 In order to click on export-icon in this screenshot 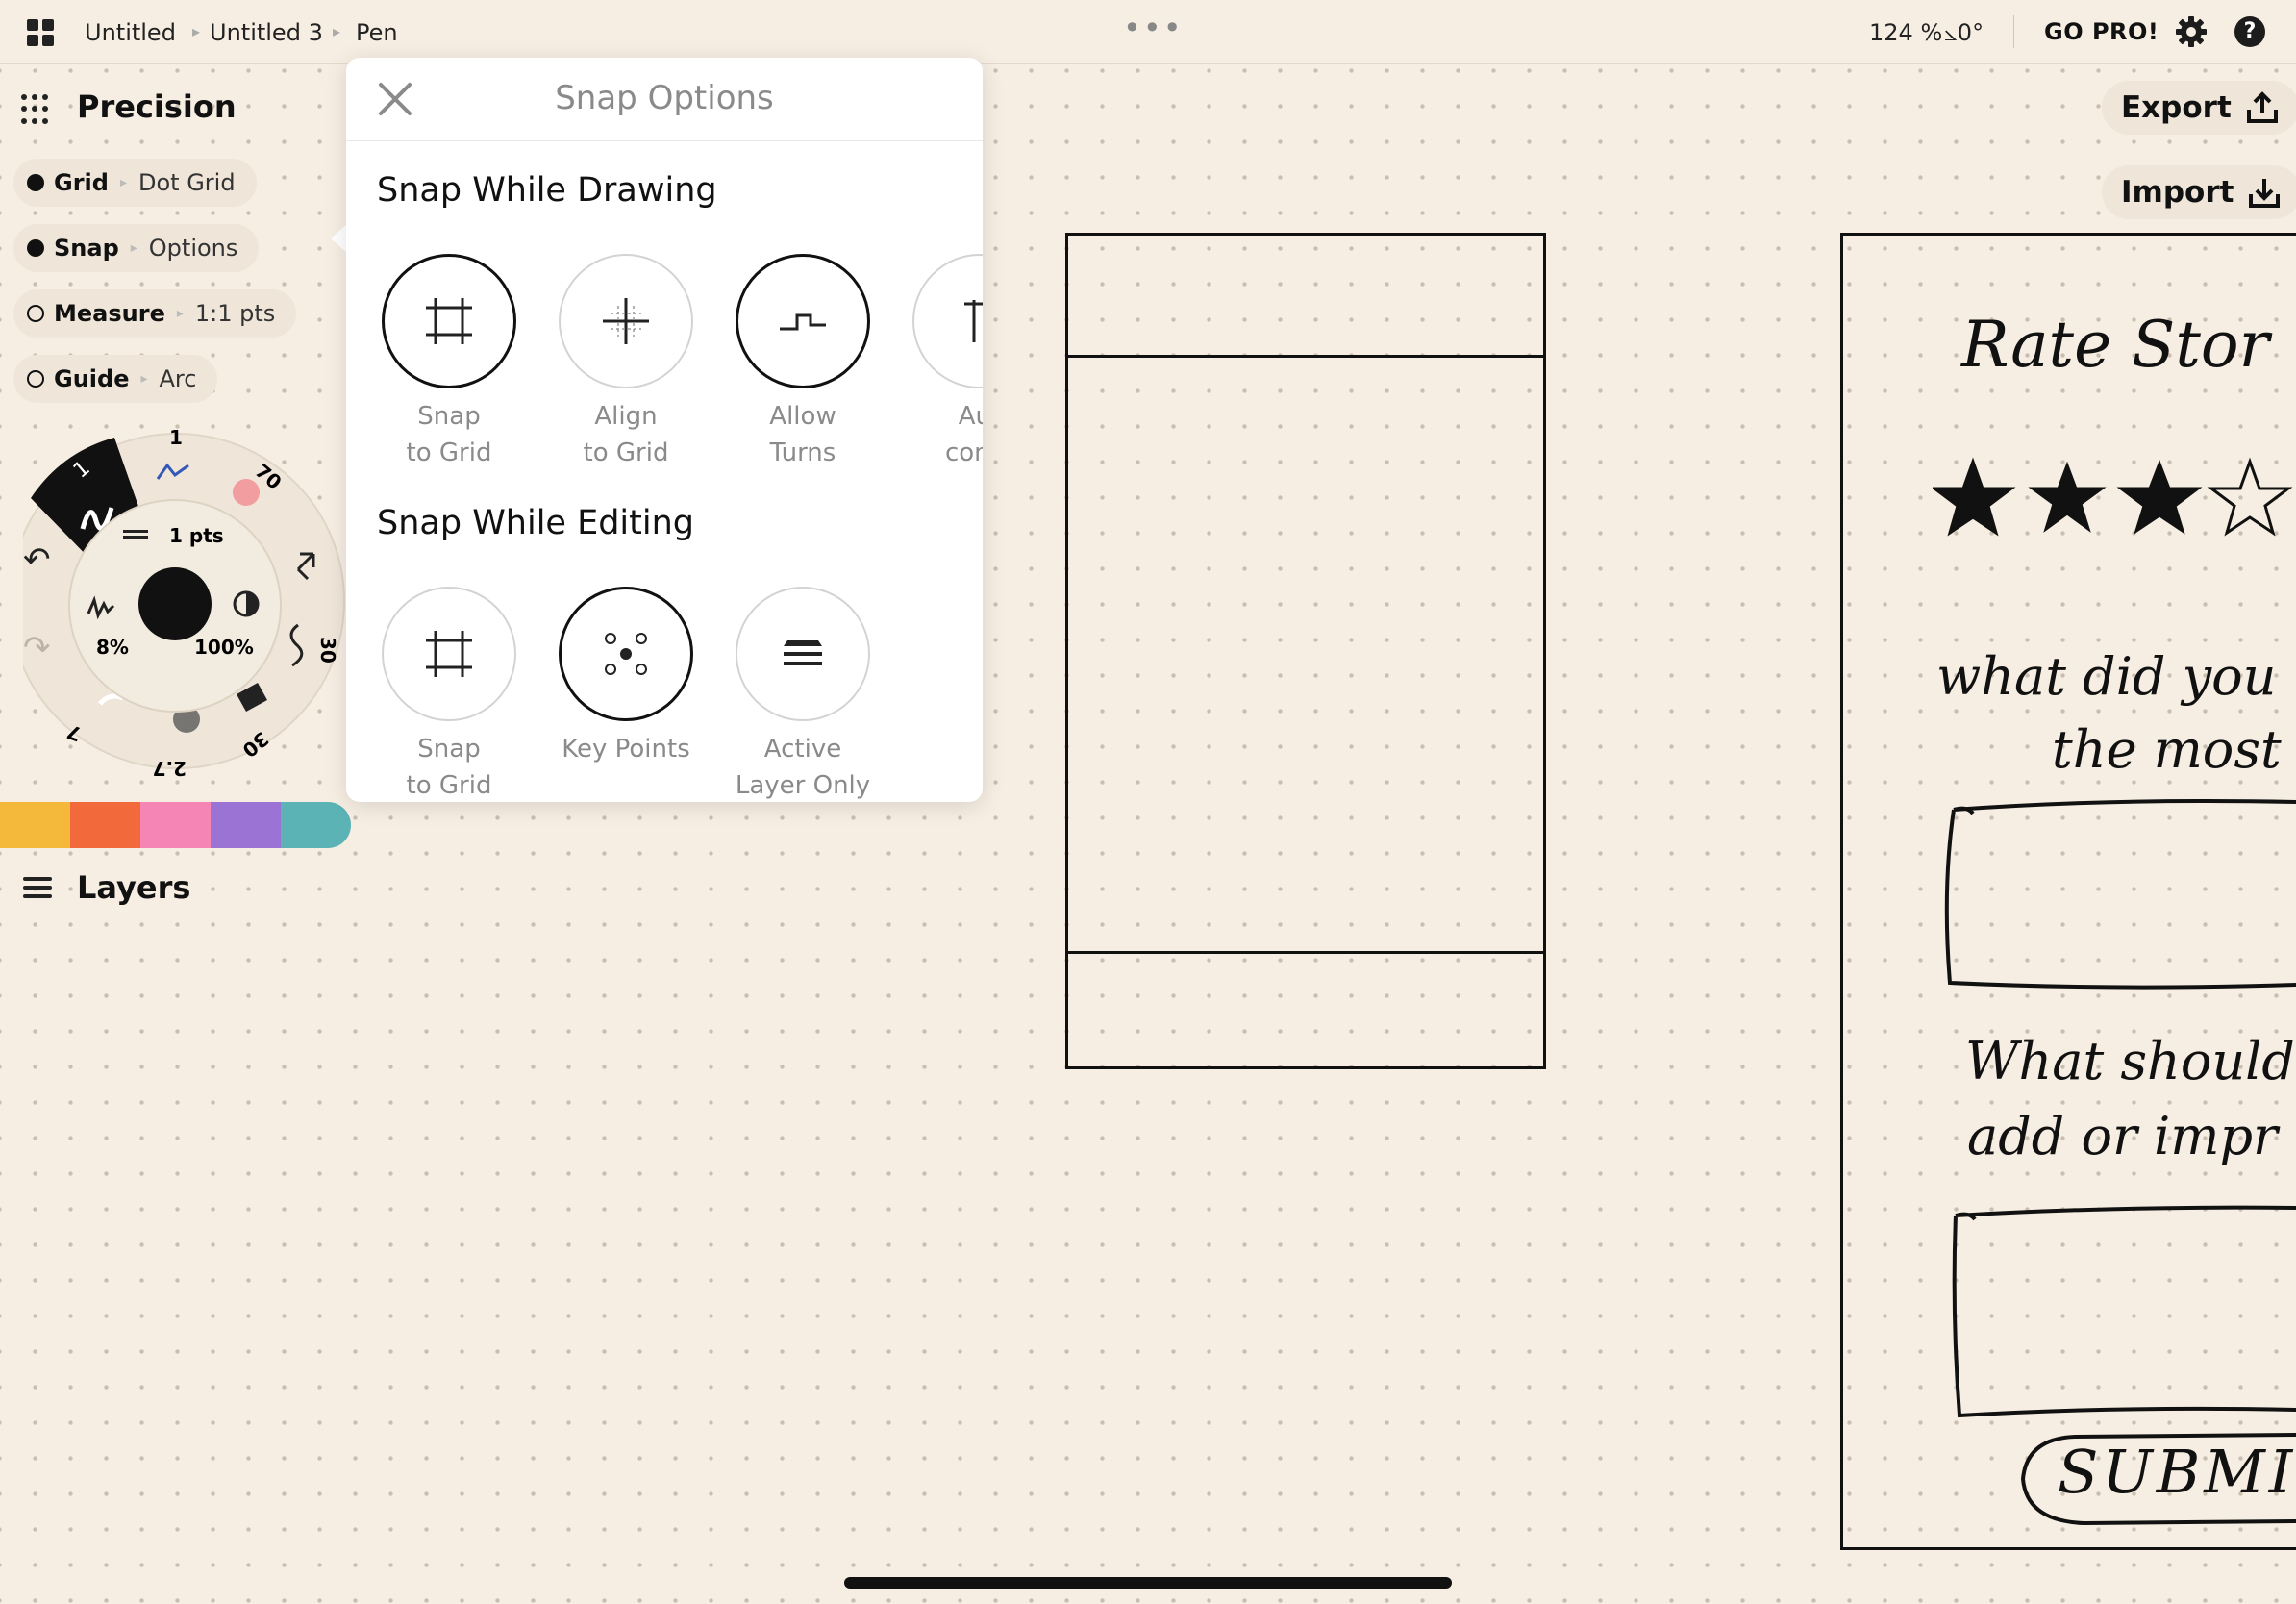, I will do `click(2262, 107)`.